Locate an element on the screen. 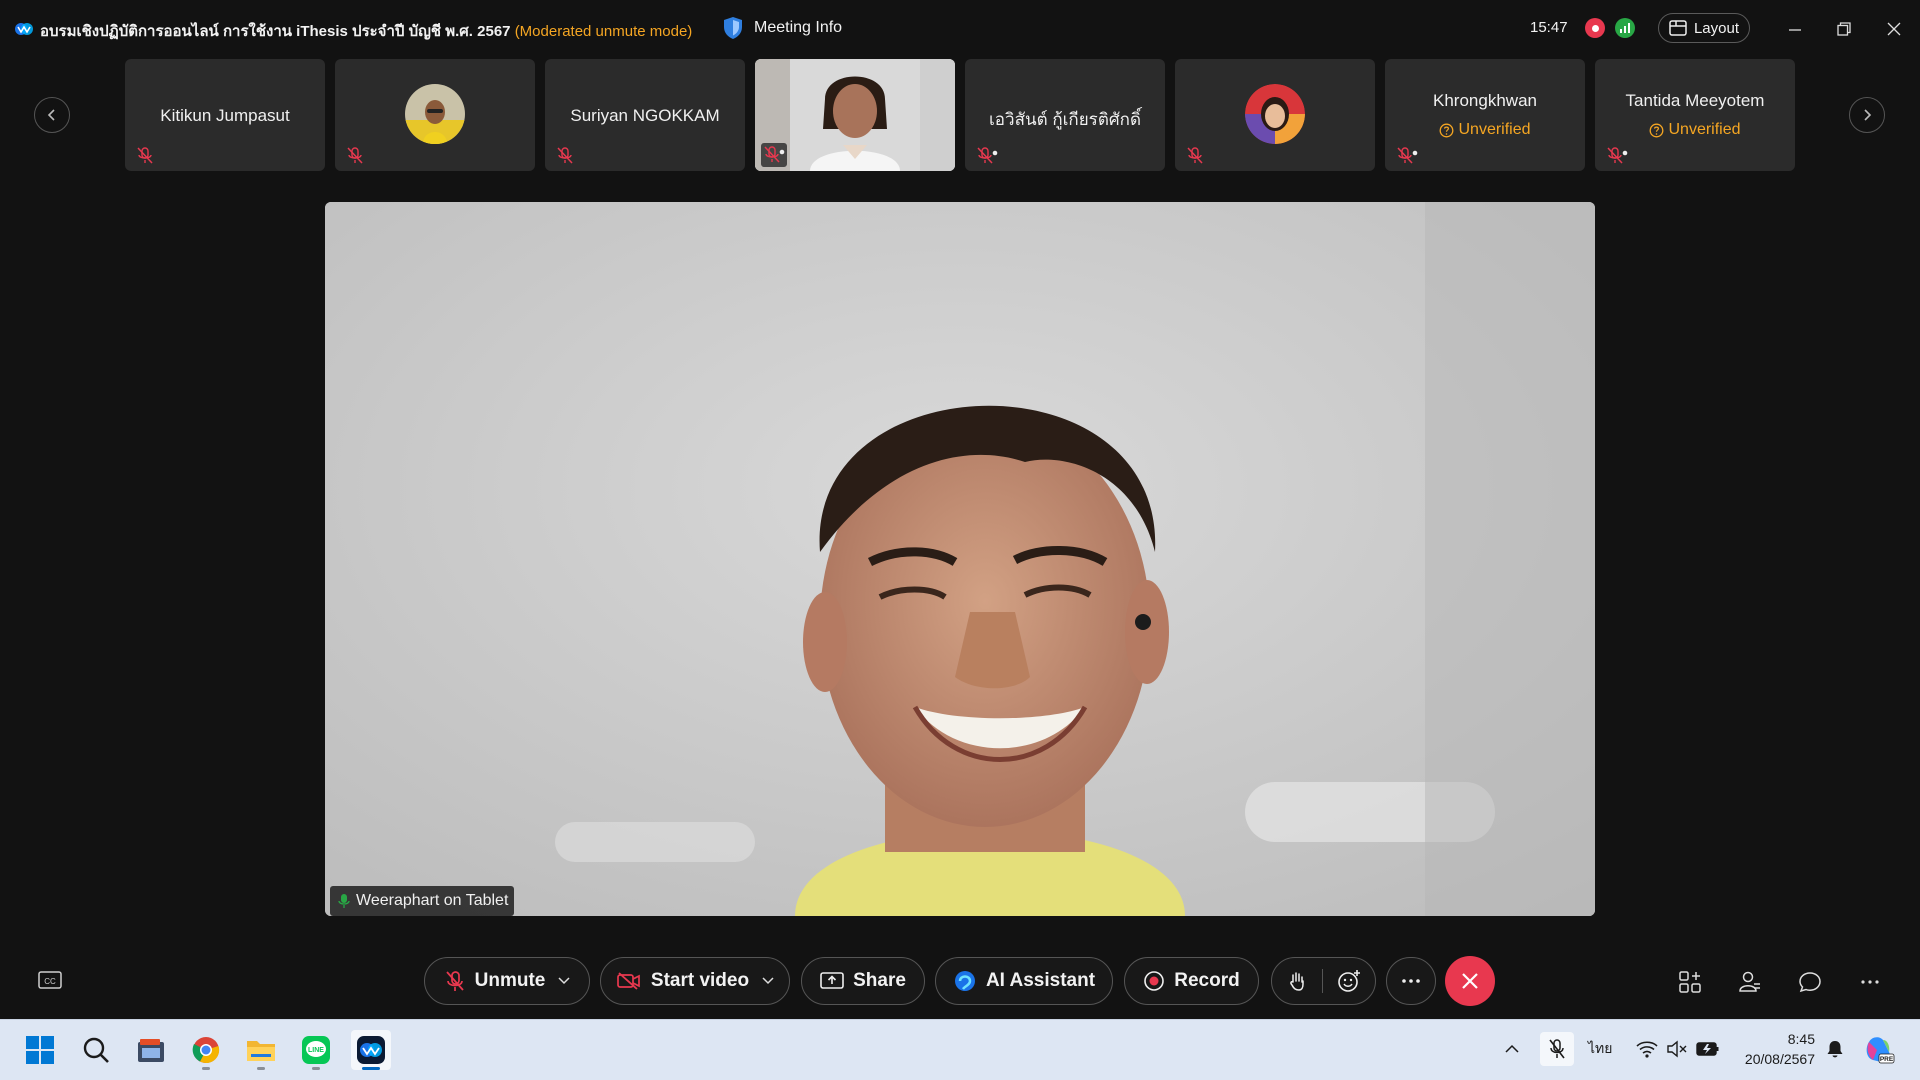  speaker-name: Weeraphart on Tablet is located at coordinates (432, 900).